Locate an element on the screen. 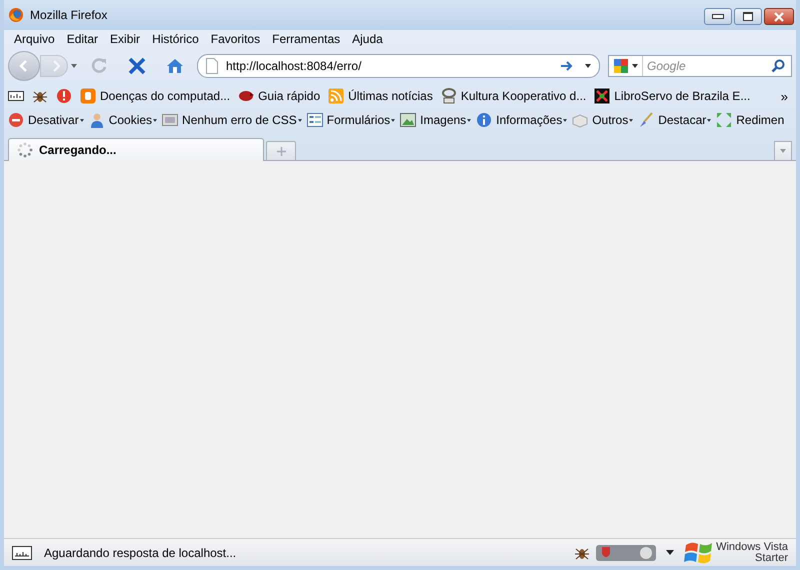  url-field: http://localhost:8084/erro/ is located at coordinates (398, 66).